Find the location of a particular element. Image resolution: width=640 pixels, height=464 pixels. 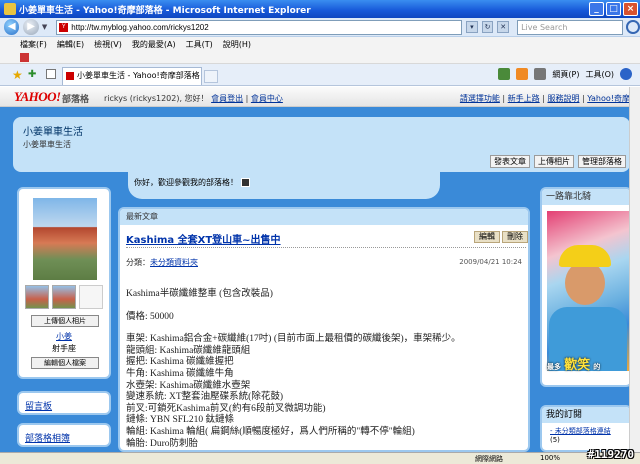

help-link: 服務說明 is located at coordinates (563, 98).